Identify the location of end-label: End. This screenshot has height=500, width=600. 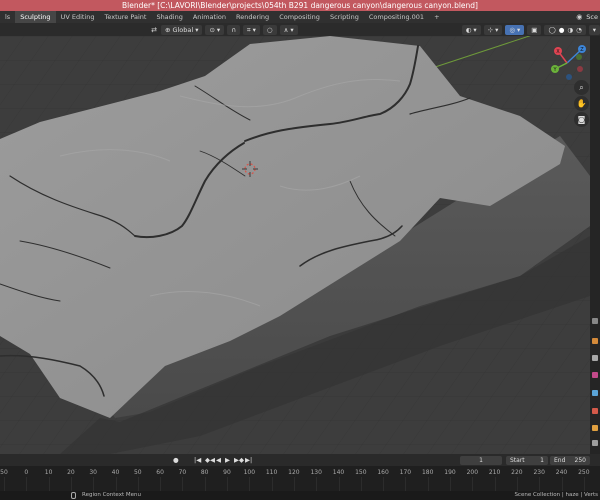
(560, 460).